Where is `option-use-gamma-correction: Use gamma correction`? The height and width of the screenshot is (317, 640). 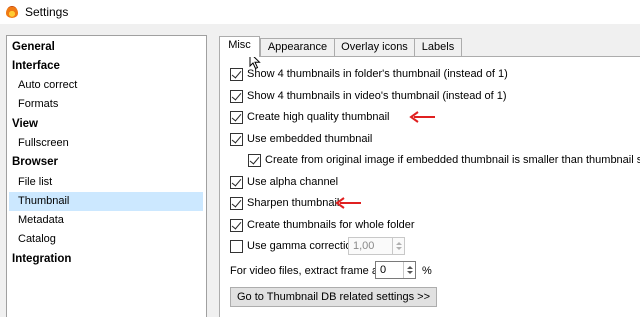 option-use-gamma-correction: Use gamma correction is located at coordinates (294, 246).